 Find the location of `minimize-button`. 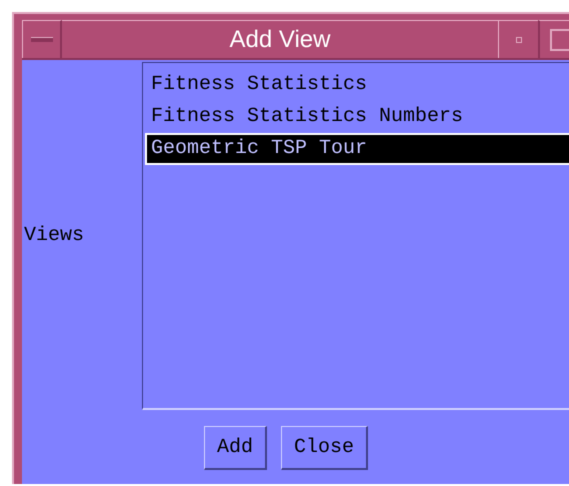

minimize-button is located at coordinates (518, 39).